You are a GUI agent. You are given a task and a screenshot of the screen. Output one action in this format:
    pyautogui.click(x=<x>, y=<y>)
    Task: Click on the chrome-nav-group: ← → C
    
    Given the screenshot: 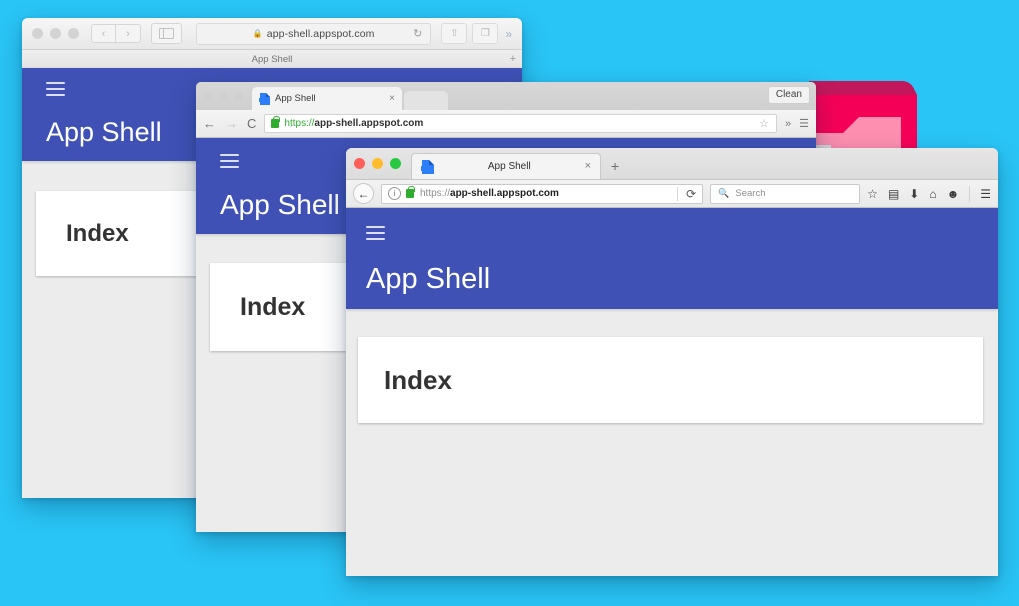 What is the action you would take?
    pyautogui.click(x=229, y=123)
    